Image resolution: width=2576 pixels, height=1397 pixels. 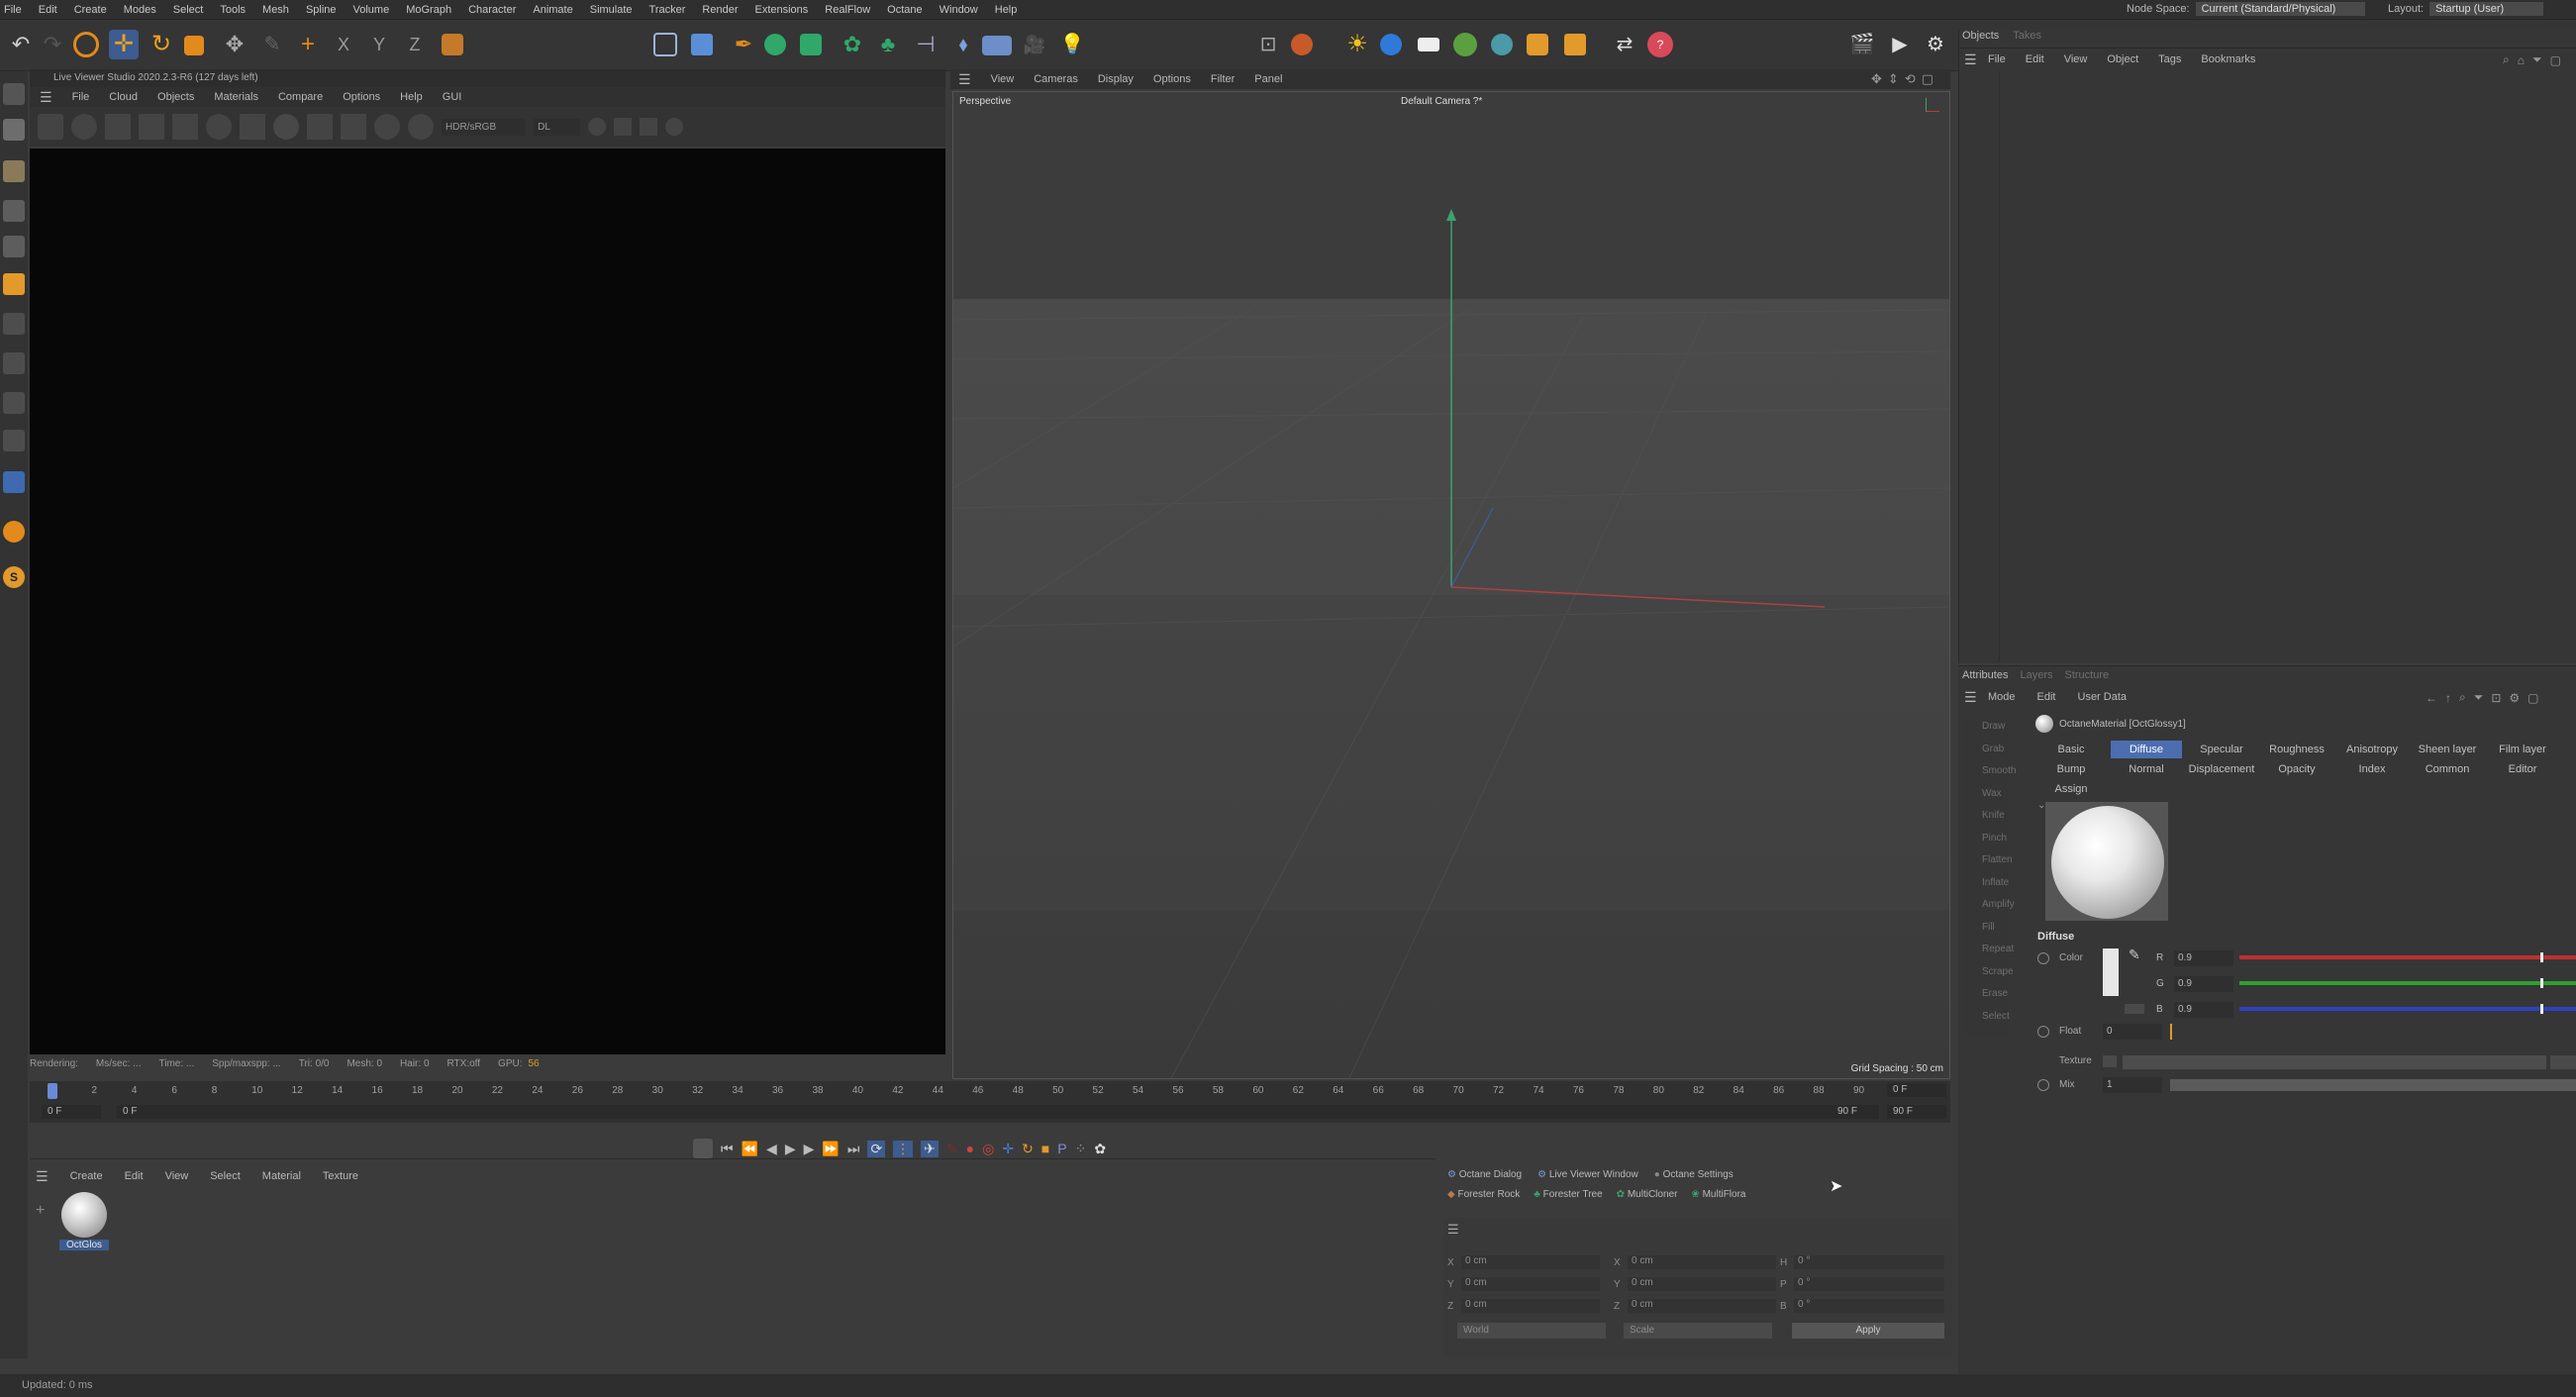 I want to click on material-hamburger-icon: ☰, so click(x=42, y=1176).